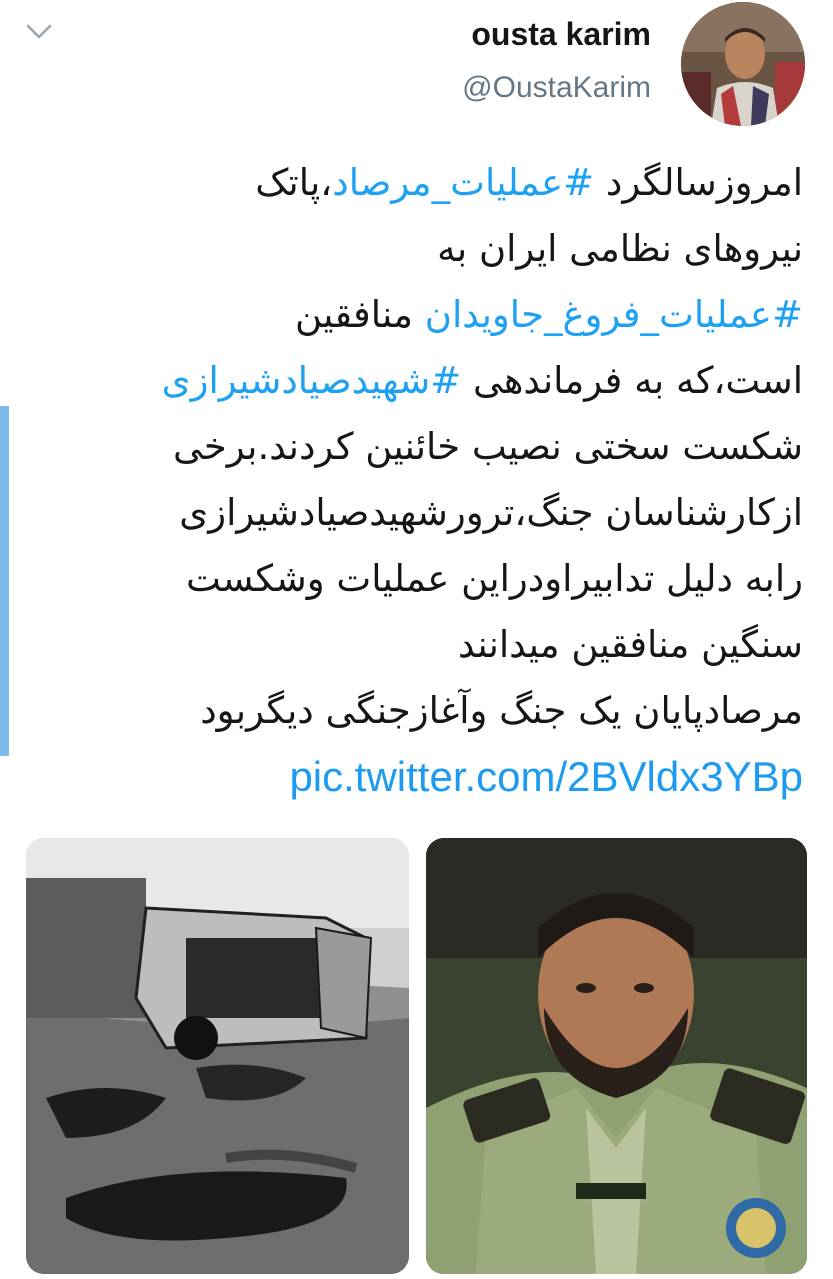  What do you see at coordinates (360, 314) in the screenshot?
I see `tweet-text-segment: منافقین` at bounding box center [360, 314].